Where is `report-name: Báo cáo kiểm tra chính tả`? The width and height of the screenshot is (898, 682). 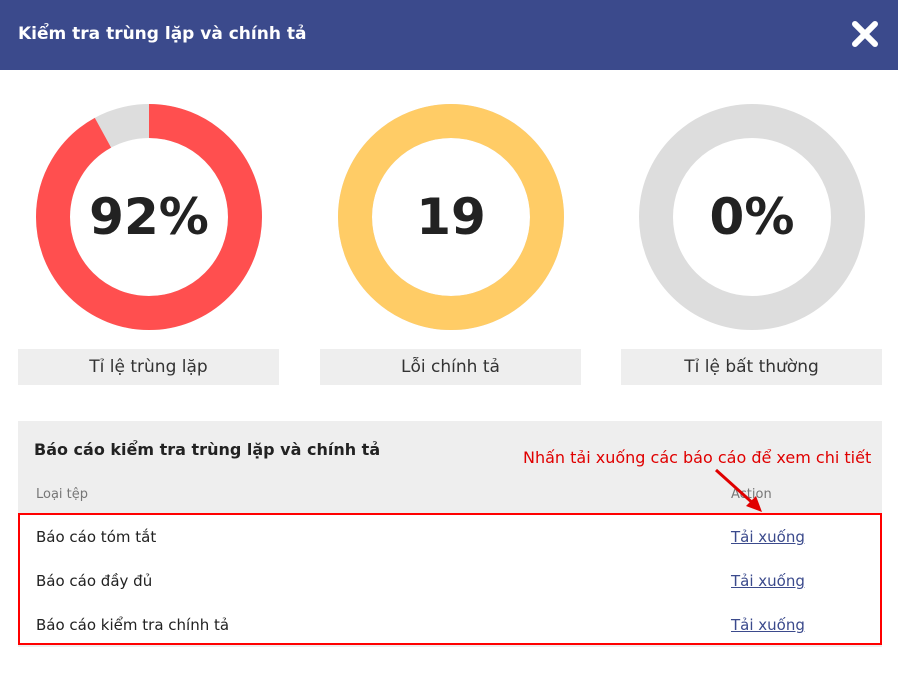 report-name: Báo cáo kiểm tra chính tả is located at coordinates (133, 625).